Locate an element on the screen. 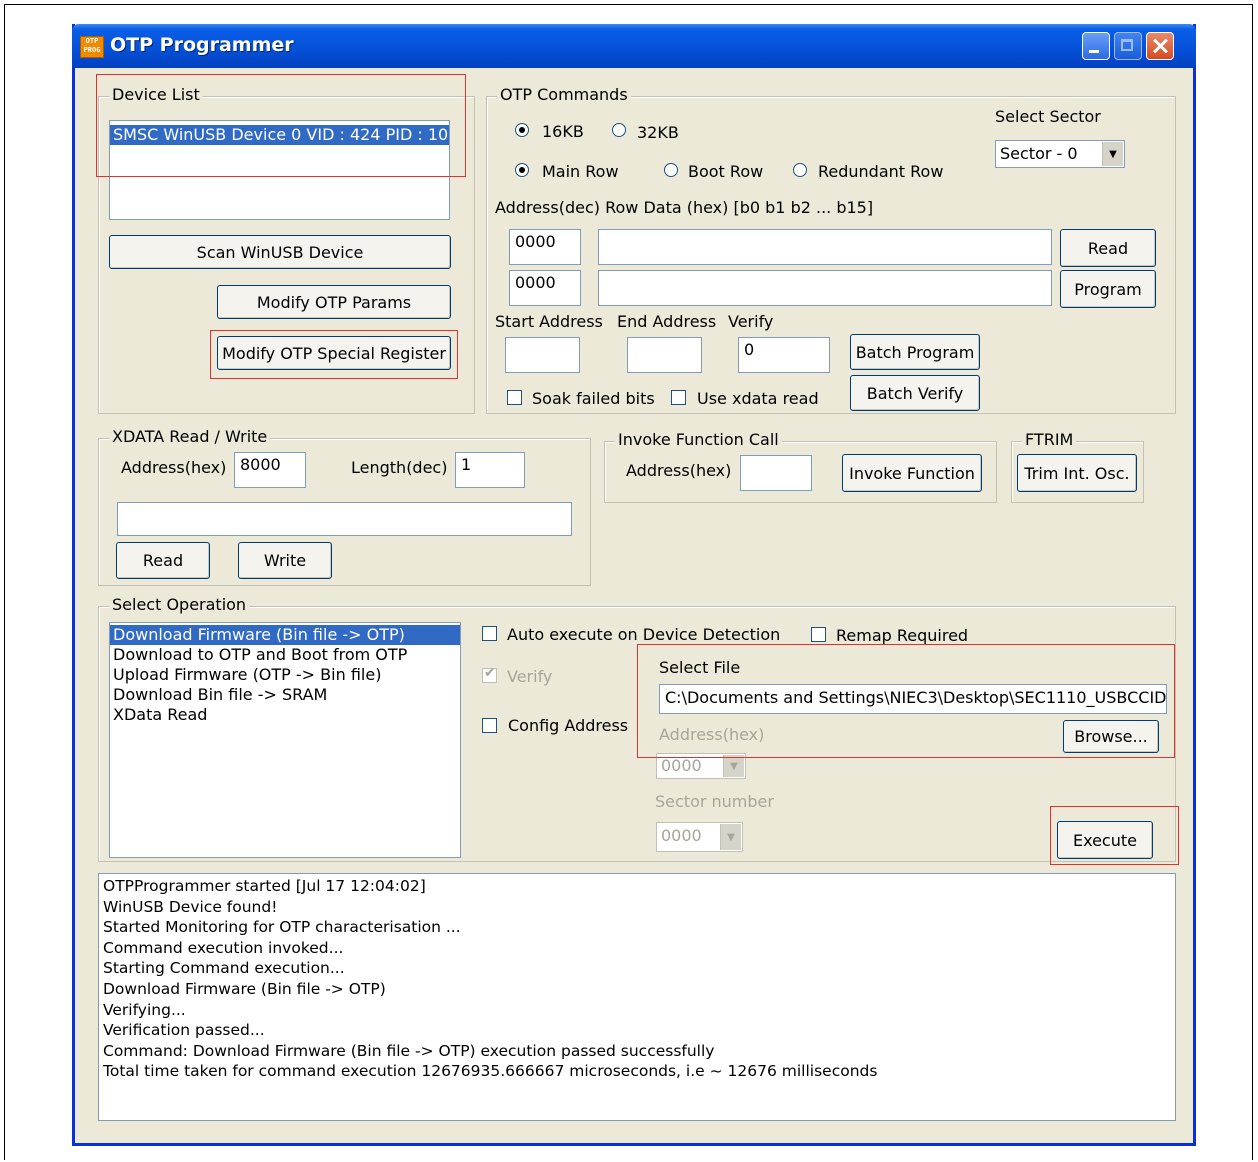 The image size is (1258, 1162). config-address-label: Config Address is located at coordinates (568, 725).